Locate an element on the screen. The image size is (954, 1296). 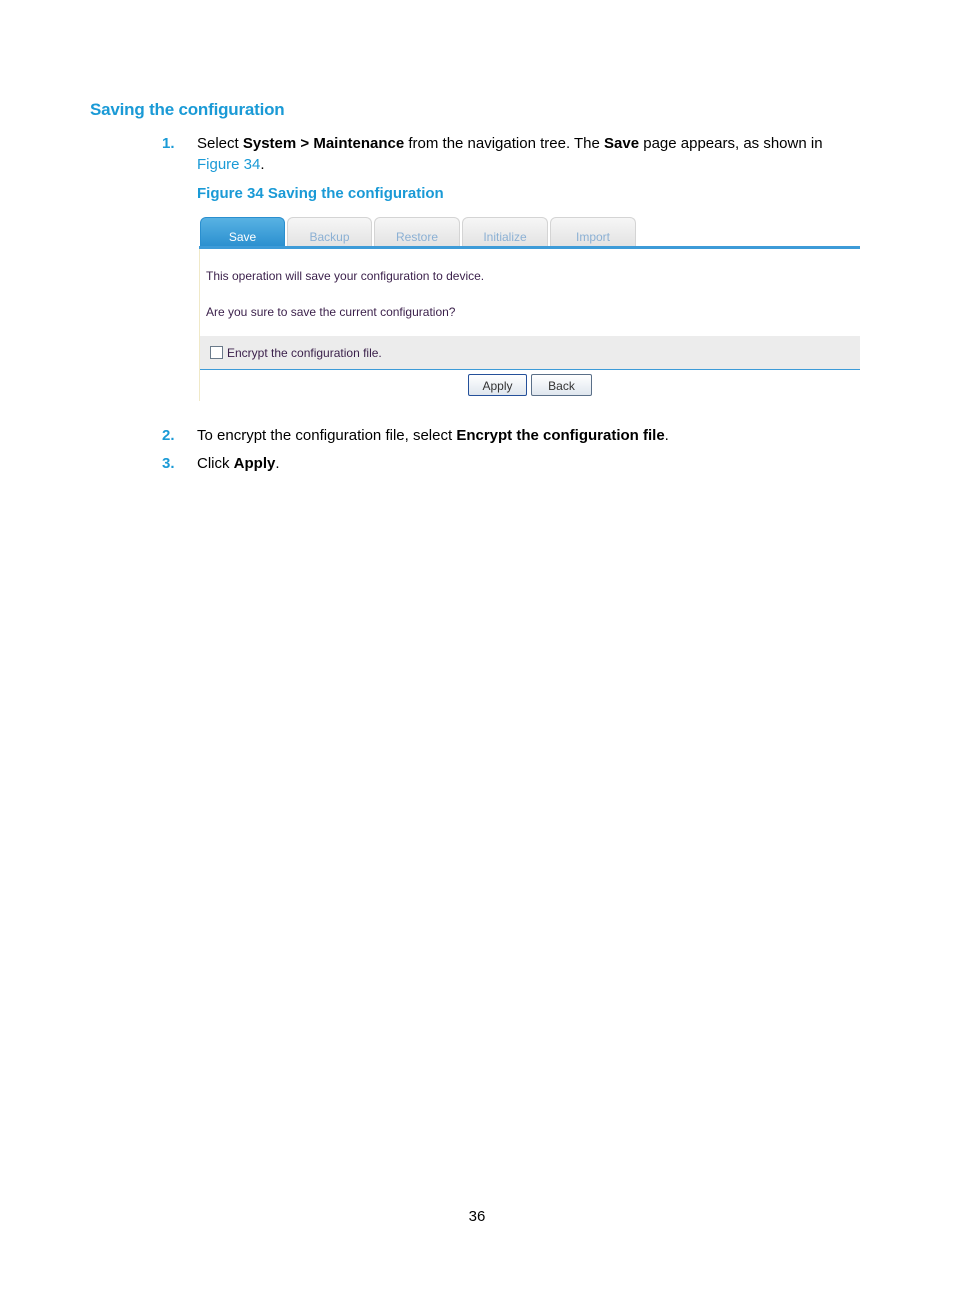
tab-backup: Backup is located at coordinates (329, 232).